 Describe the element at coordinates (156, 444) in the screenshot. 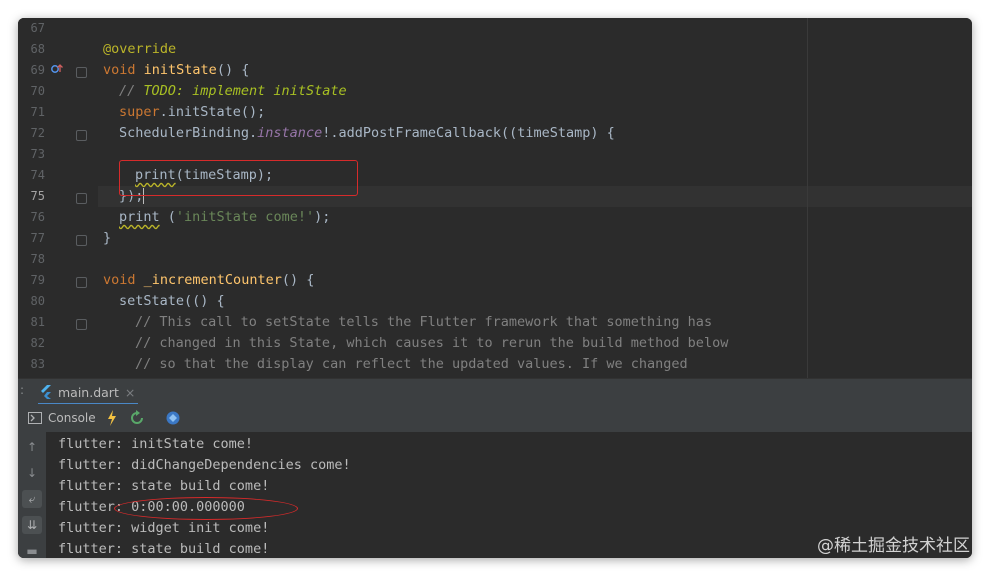

I see `console-line: flutter: initState come!` at that location.